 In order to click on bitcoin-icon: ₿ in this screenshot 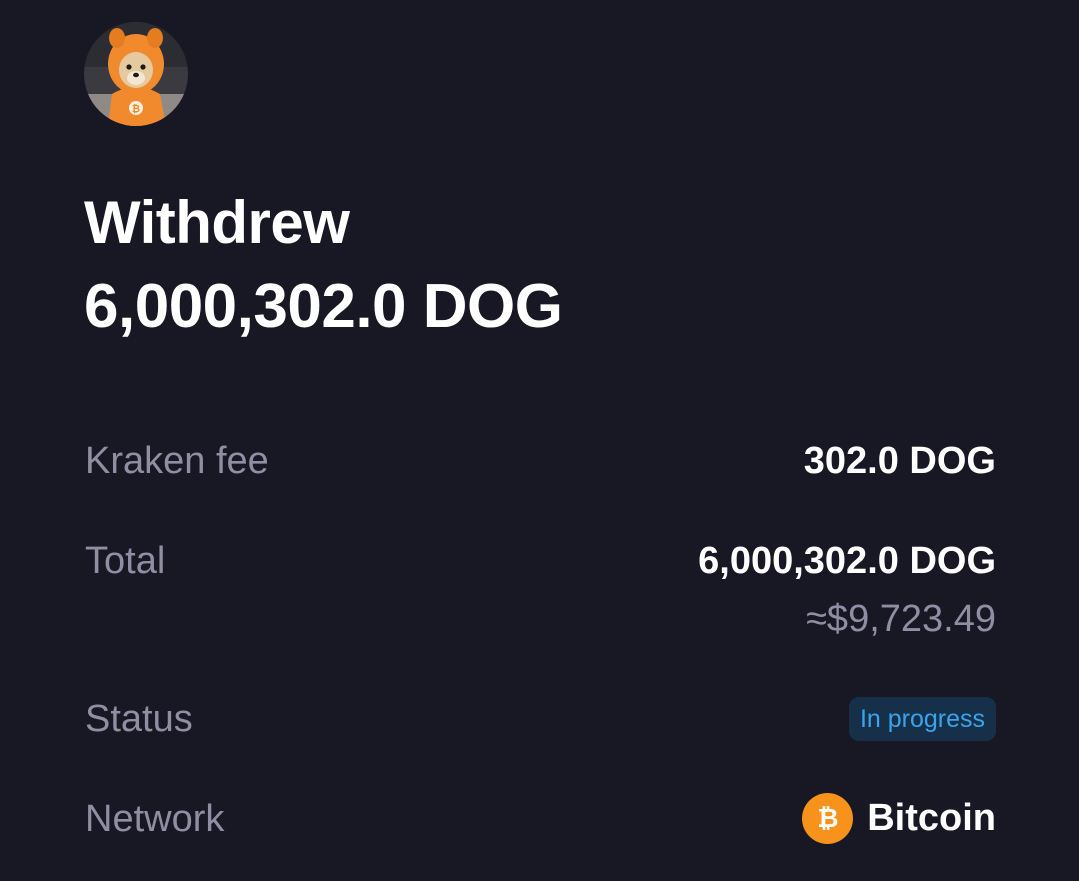, I will do `click(828, 818)`.